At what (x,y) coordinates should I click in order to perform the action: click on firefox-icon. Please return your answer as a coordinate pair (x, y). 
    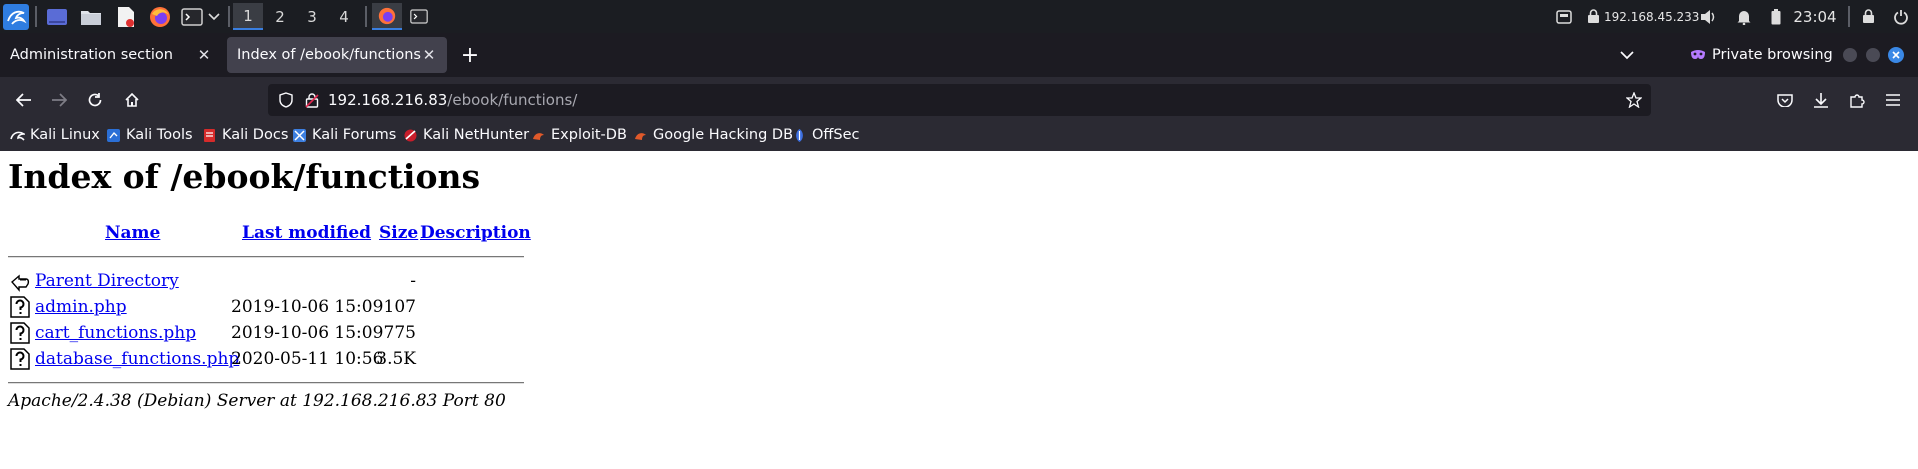
    Looking at the image, I should click on (160, 16).